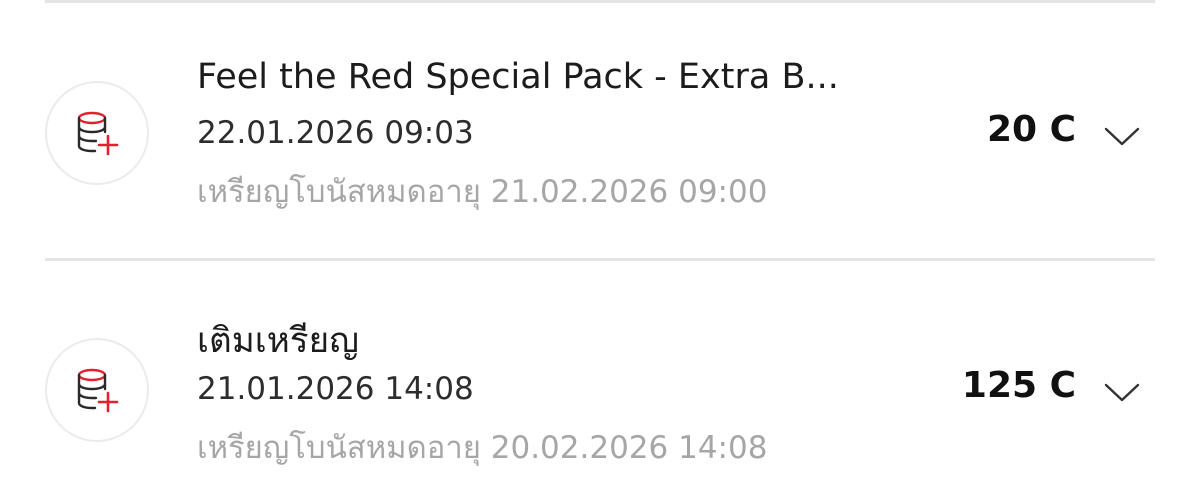 The width and height of the screenshot is (1199, 494). I want to click on transaction-date: 21.01.2026 14:08, so click(335, 389).